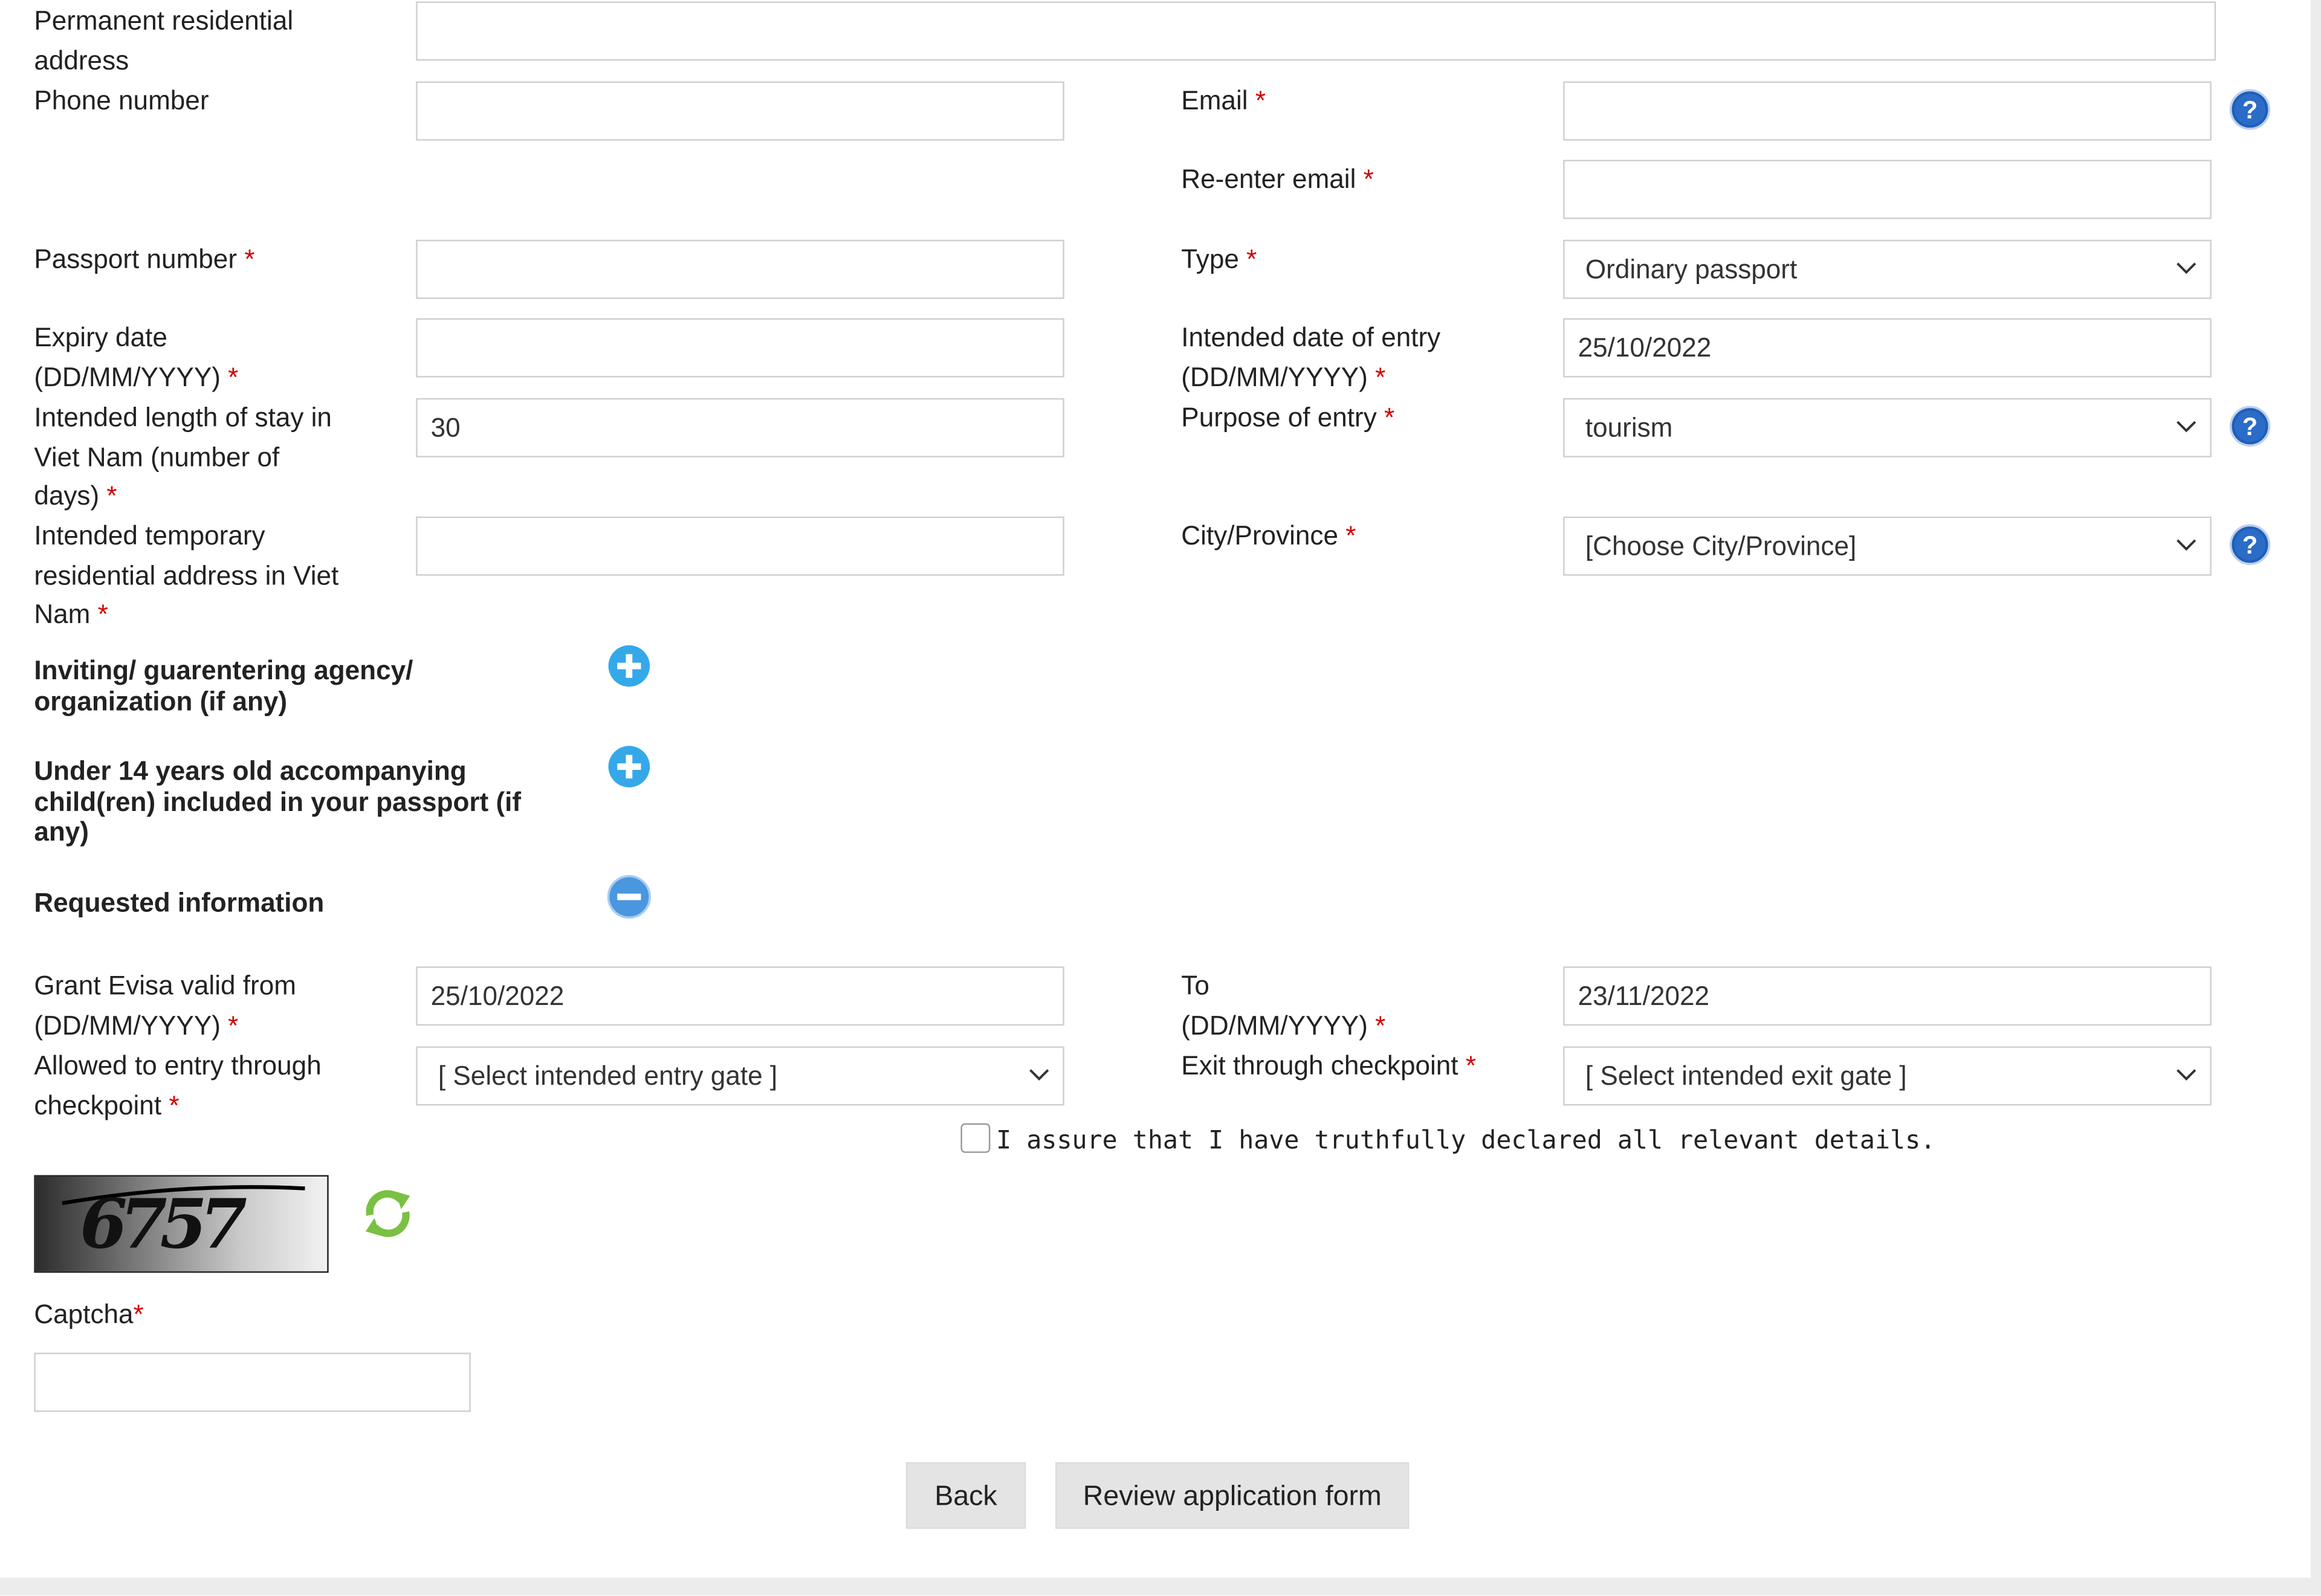  What do you see at coordinates (252, 1382) in the screenshot?
I see `captcha-input` at bounding box center [252, 1382].